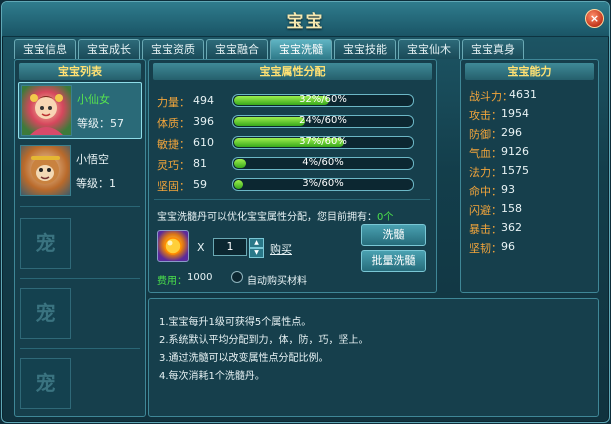 The height and width of the screenshot is (424, 611). What do you see at coordinates (244, 358) in the screenshot?
I see `note-line: 3.通过洗髓可以改变属性点分配比例。` at bounding box center [244, 358].